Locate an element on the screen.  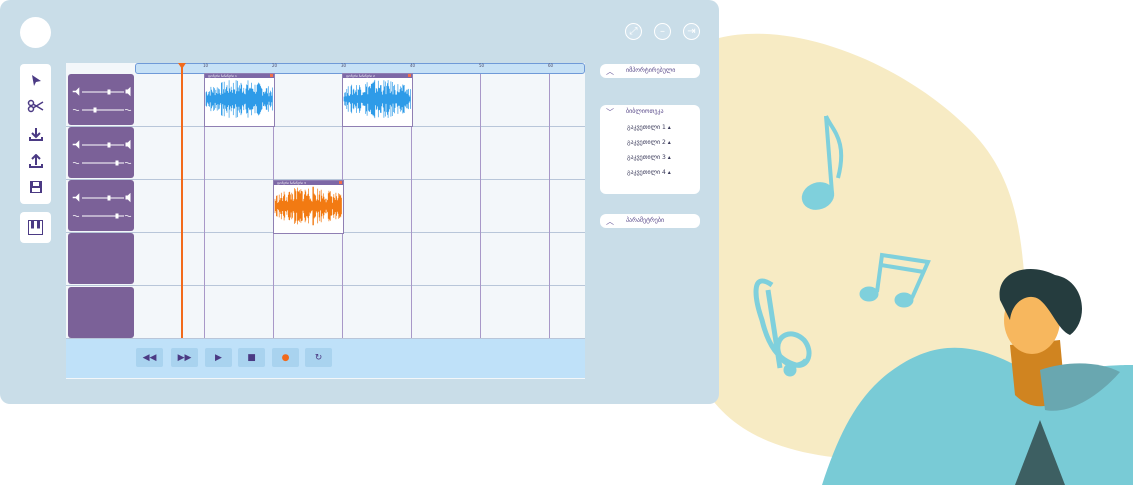
library-item: გაკვეთილი 4 ▴ is located at coordinates (649, 172).